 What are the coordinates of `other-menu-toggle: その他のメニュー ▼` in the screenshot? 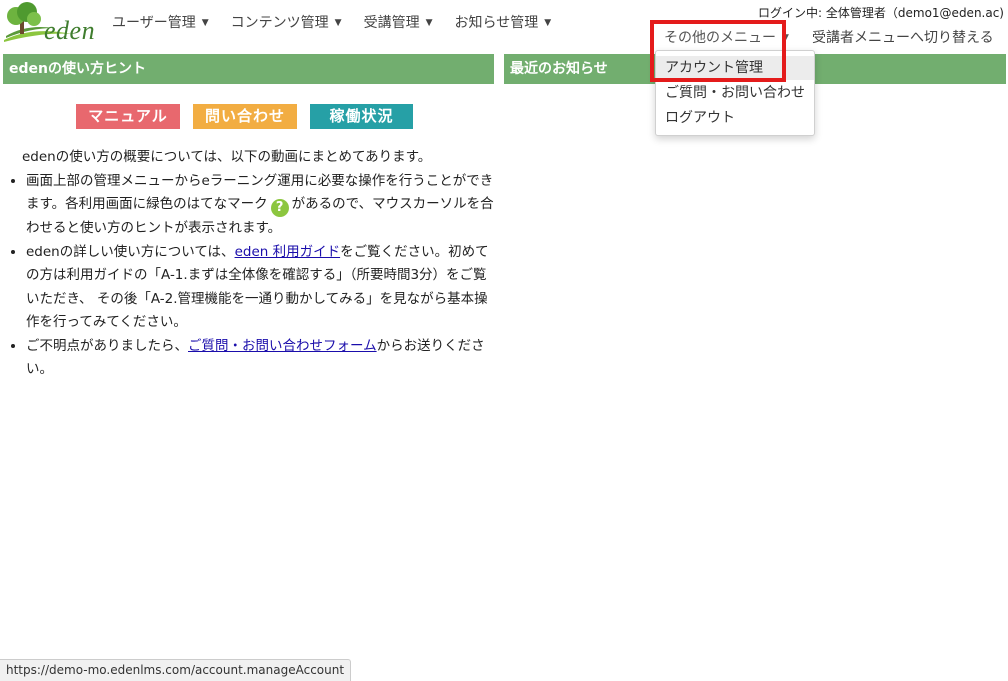 It's located at (726, 37).